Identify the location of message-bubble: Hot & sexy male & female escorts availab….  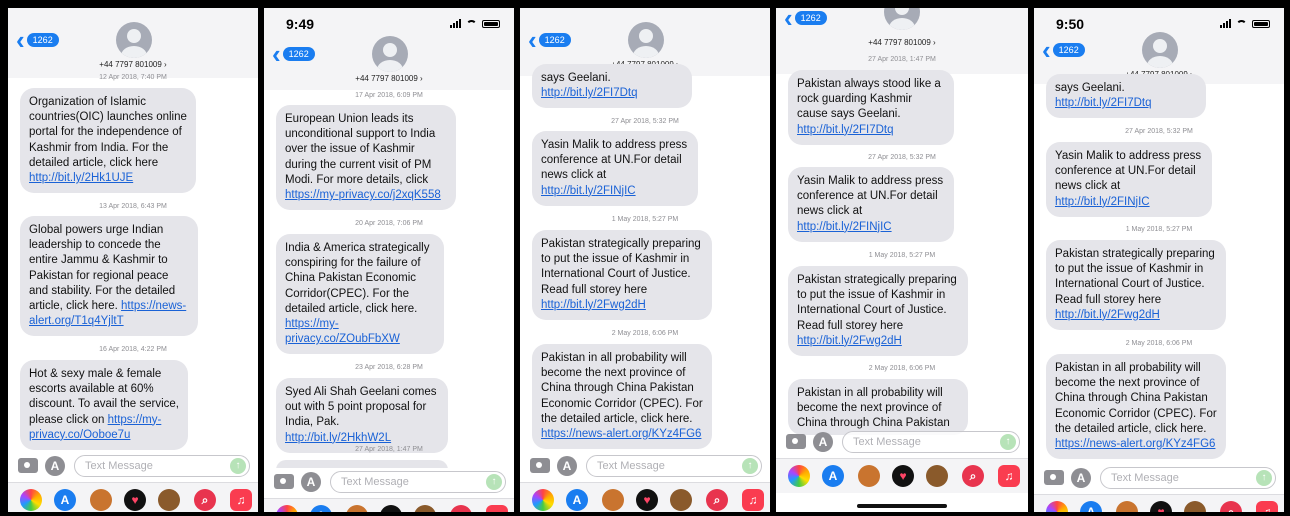
(104, 405).